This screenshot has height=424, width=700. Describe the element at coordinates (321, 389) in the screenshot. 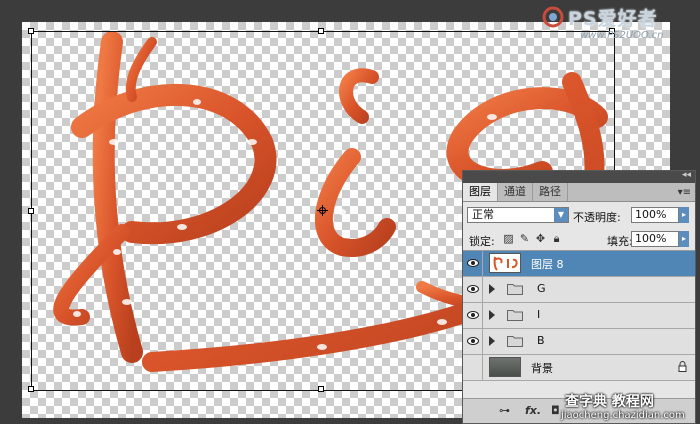

I see `transform-handle-bottom-center` at that location.